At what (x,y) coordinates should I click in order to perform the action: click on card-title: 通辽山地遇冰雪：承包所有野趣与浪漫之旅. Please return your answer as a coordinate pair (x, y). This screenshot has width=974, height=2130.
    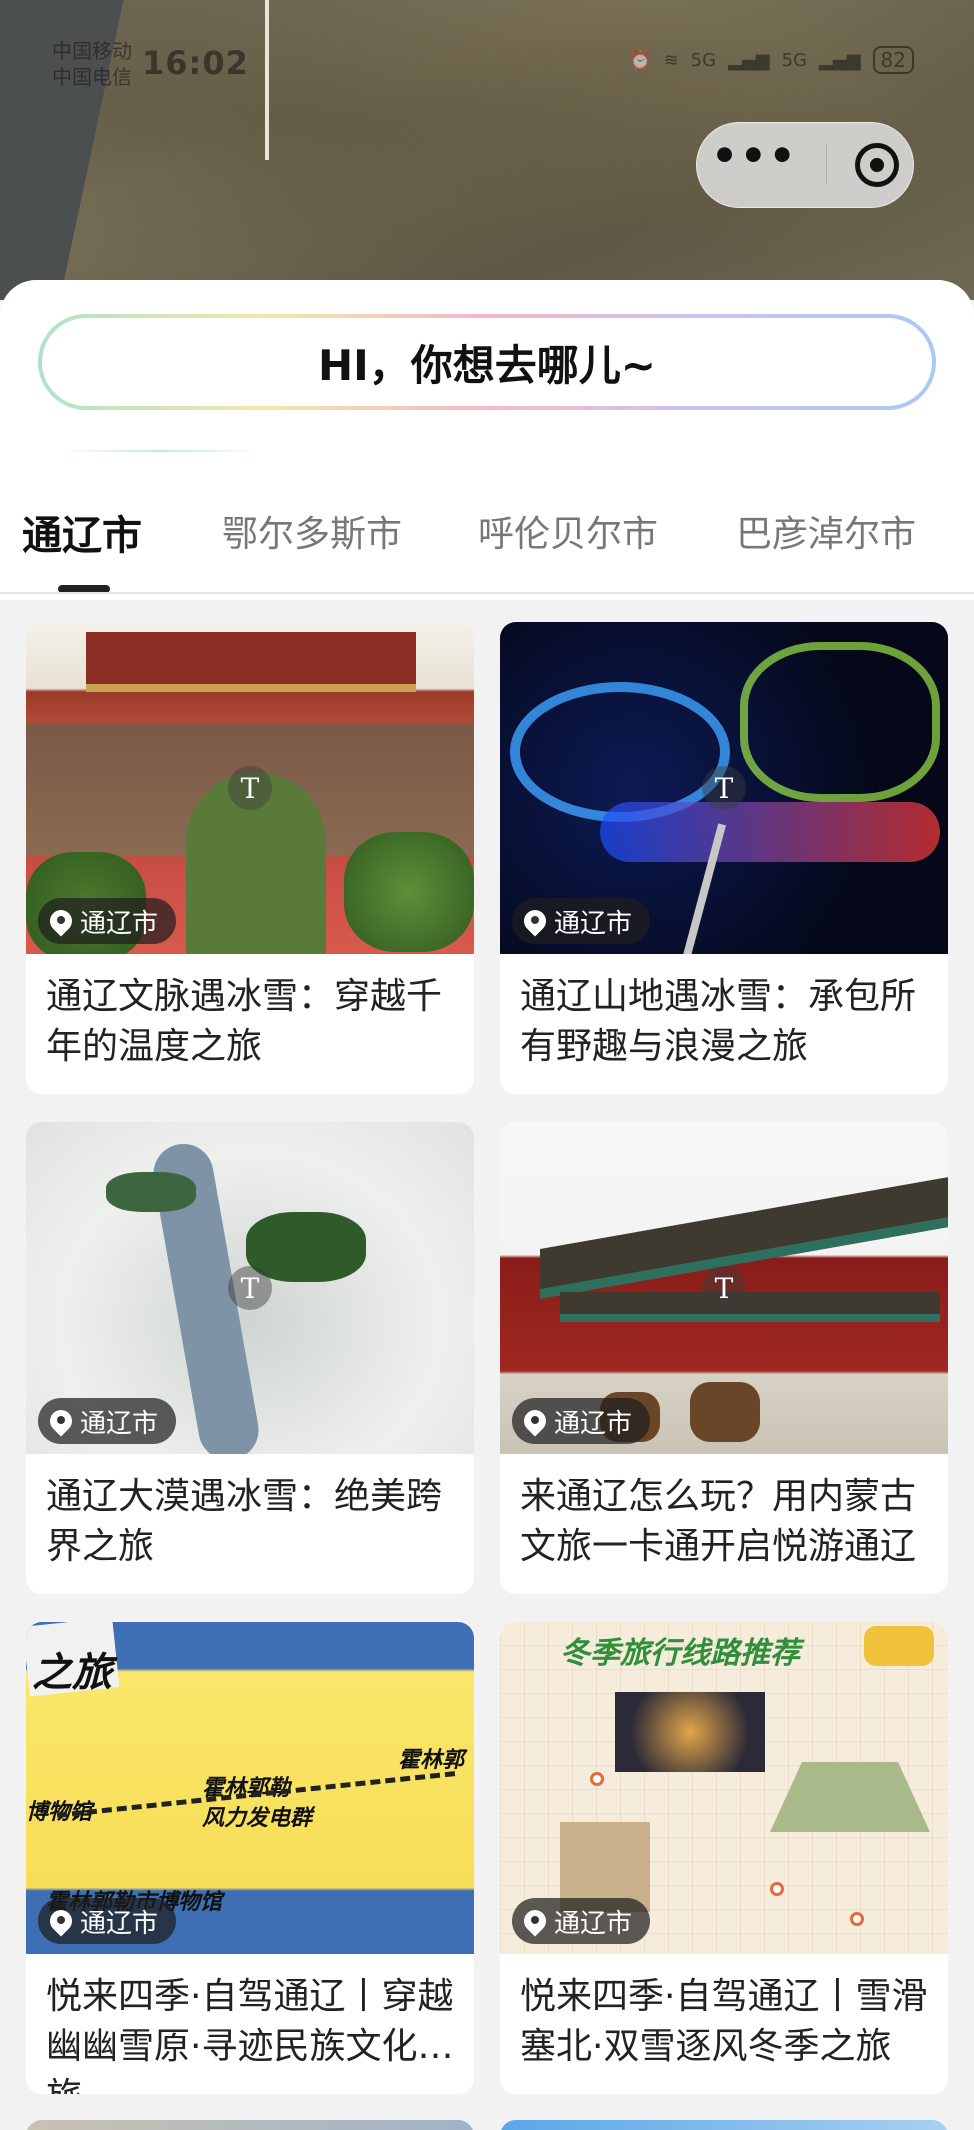
    Looking at the image, I should click on (718, 1021).